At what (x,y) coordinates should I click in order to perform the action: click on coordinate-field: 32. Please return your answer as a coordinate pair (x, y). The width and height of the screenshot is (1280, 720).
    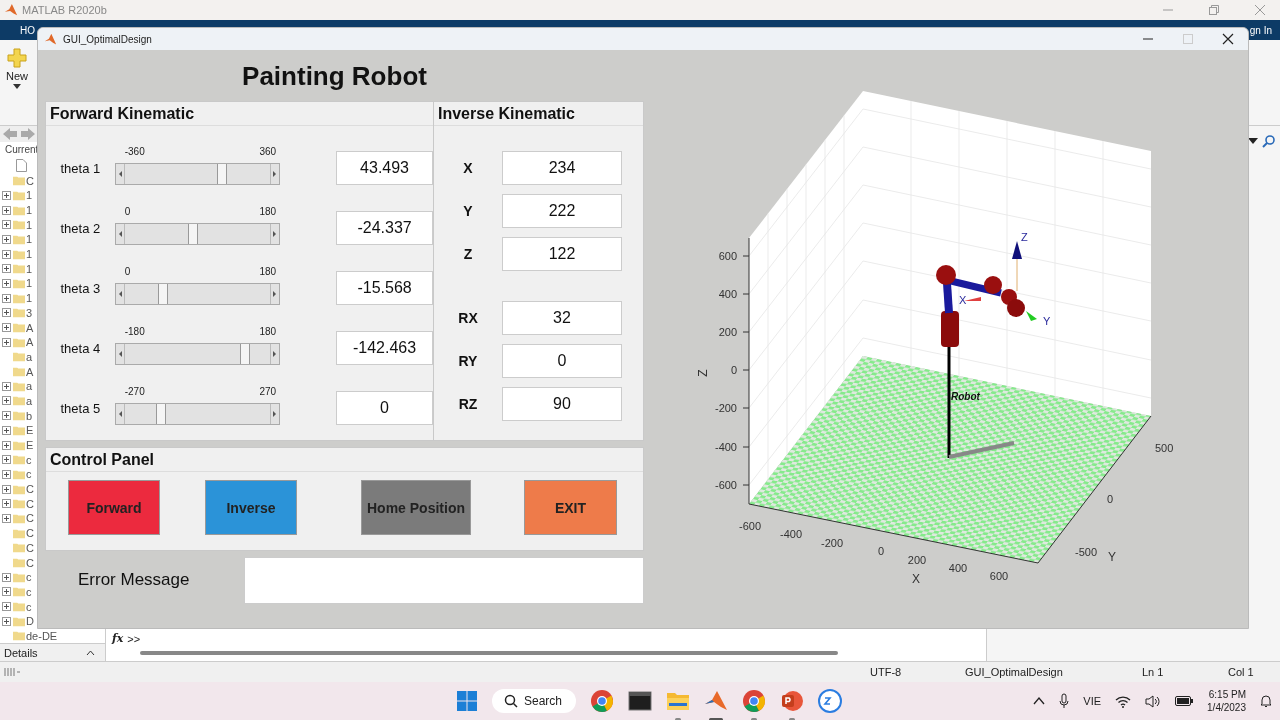
    Looking at the image, I should click on (562, 317).